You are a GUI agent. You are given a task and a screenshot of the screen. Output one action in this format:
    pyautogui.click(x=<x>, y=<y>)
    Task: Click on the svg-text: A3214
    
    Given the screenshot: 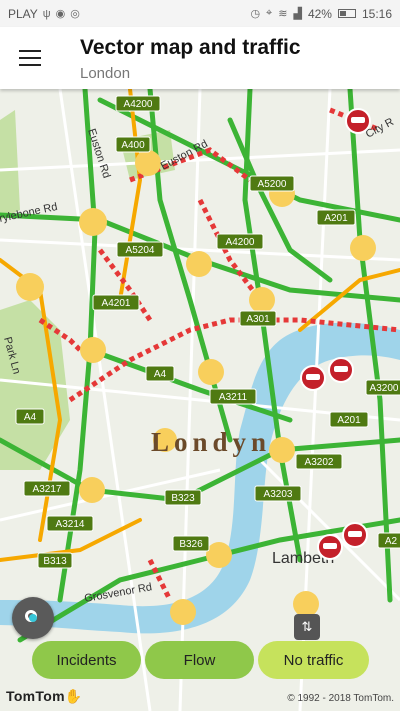 What is the action you would take?
    pyautogui.click(x=70, y=524)
    